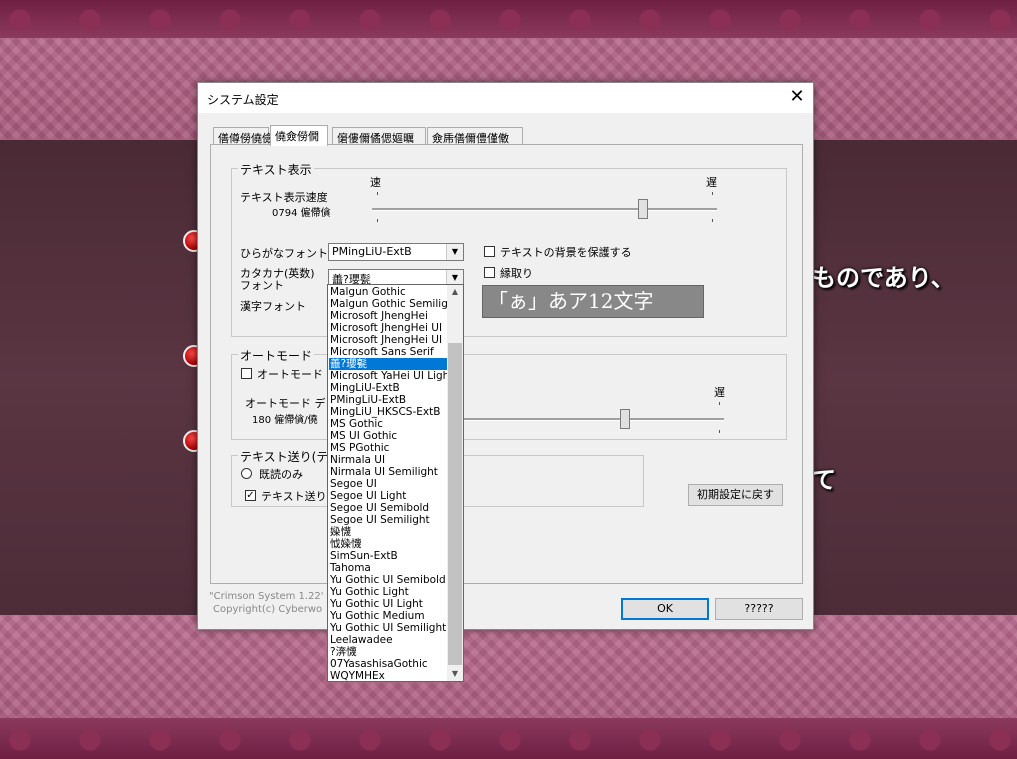  I want to click on auto-wait-slider-track, so click(593, 419).